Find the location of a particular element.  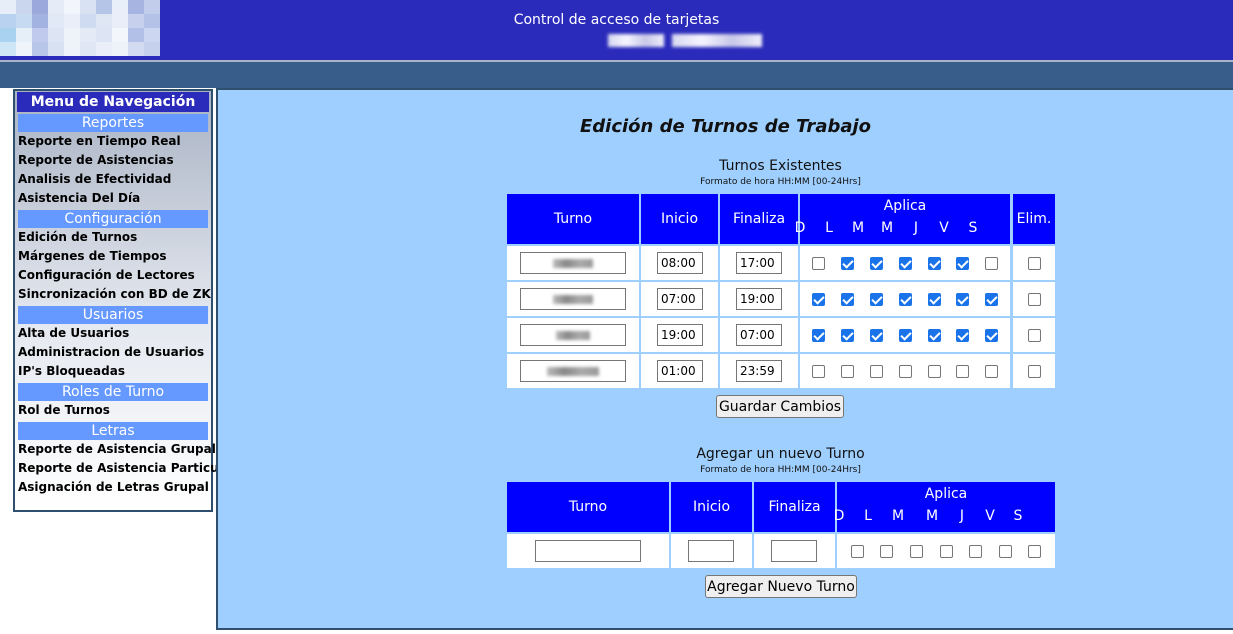

new-shift-title: Agregar un nuevo Turno is located at coordinates (780, 454).